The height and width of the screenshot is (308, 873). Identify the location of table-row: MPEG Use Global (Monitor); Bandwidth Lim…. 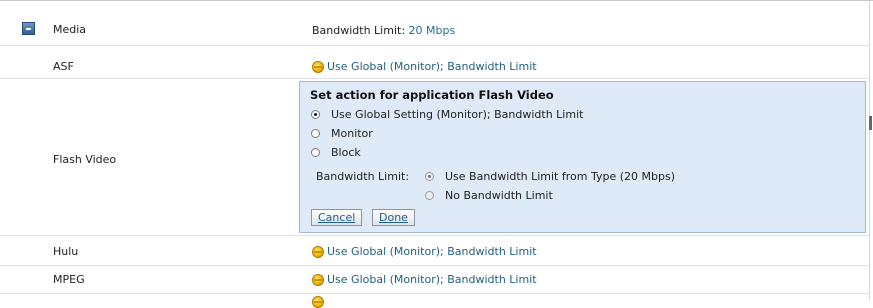
(434, 280).